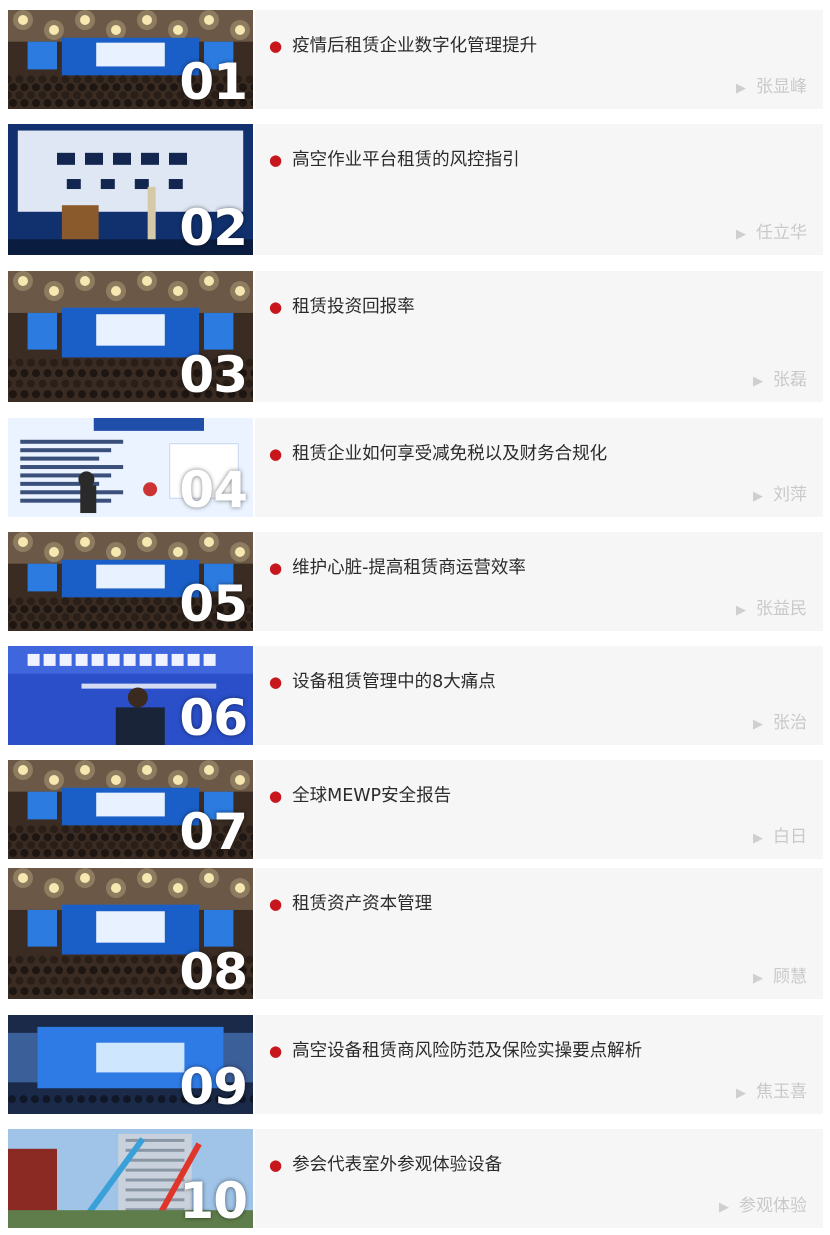  I want to click on session-title-row: ● 租赁投资回报率, so click(342, 305).